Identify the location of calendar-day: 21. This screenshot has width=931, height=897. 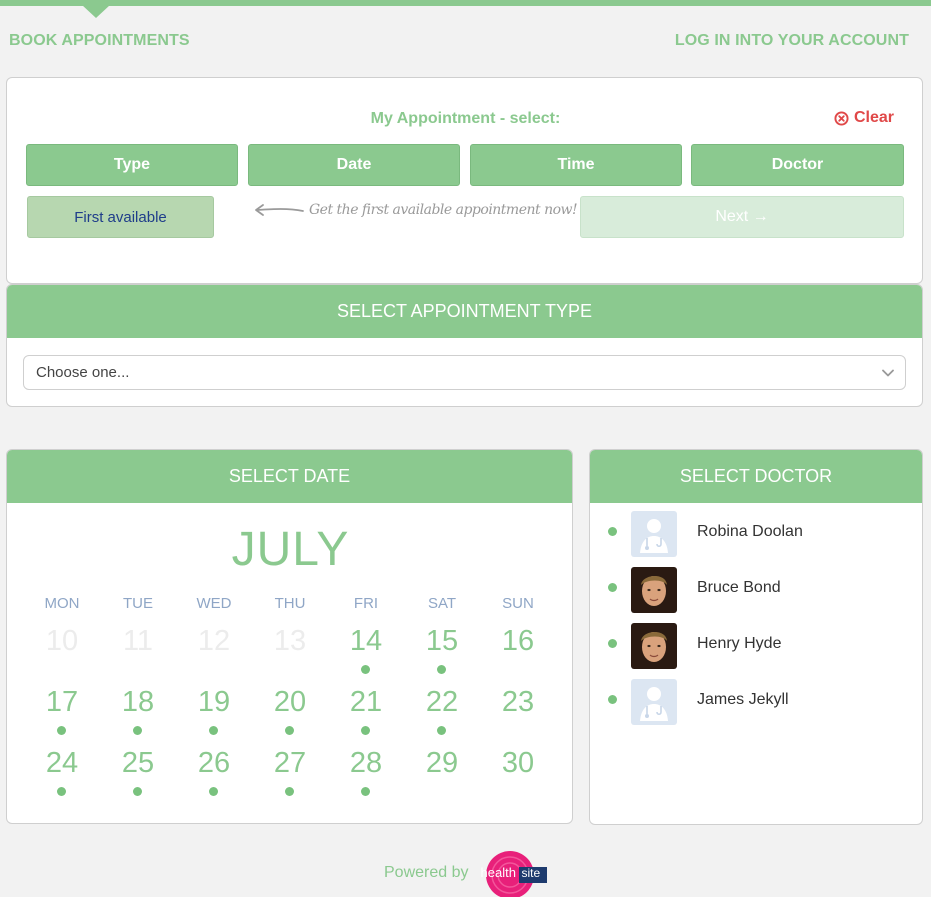
(366, 702).